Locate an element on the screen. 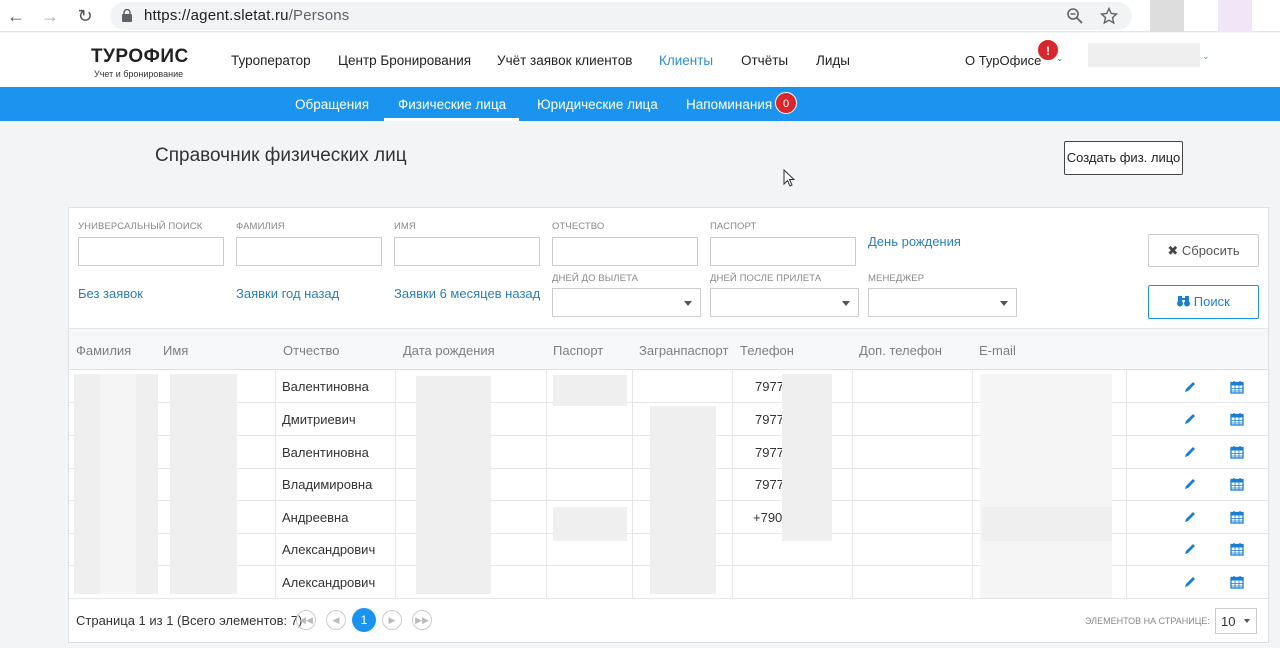  last-name-input is located at coordinates (309, 251).